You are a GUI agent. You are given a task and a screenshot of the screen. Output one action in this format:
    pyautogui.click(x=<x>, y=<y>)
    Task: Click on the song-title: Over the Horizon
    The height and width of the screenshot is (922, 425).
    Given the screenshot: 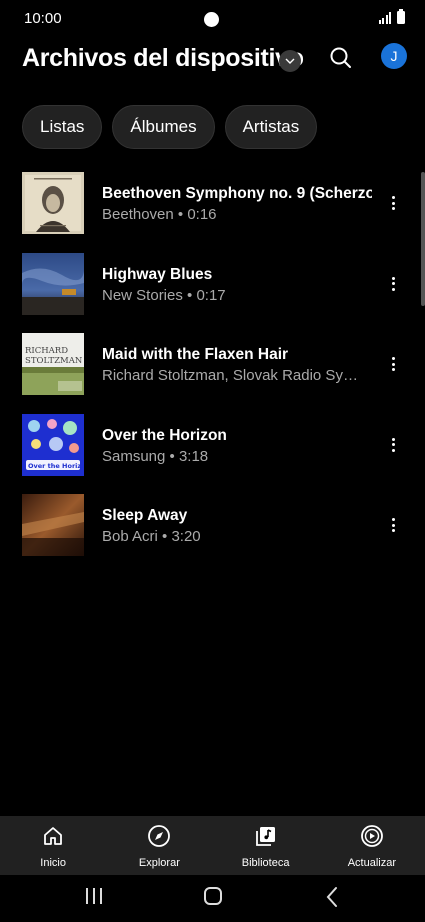 What is the action you would take?
    pyautogui.click(x=164, y=435)
    